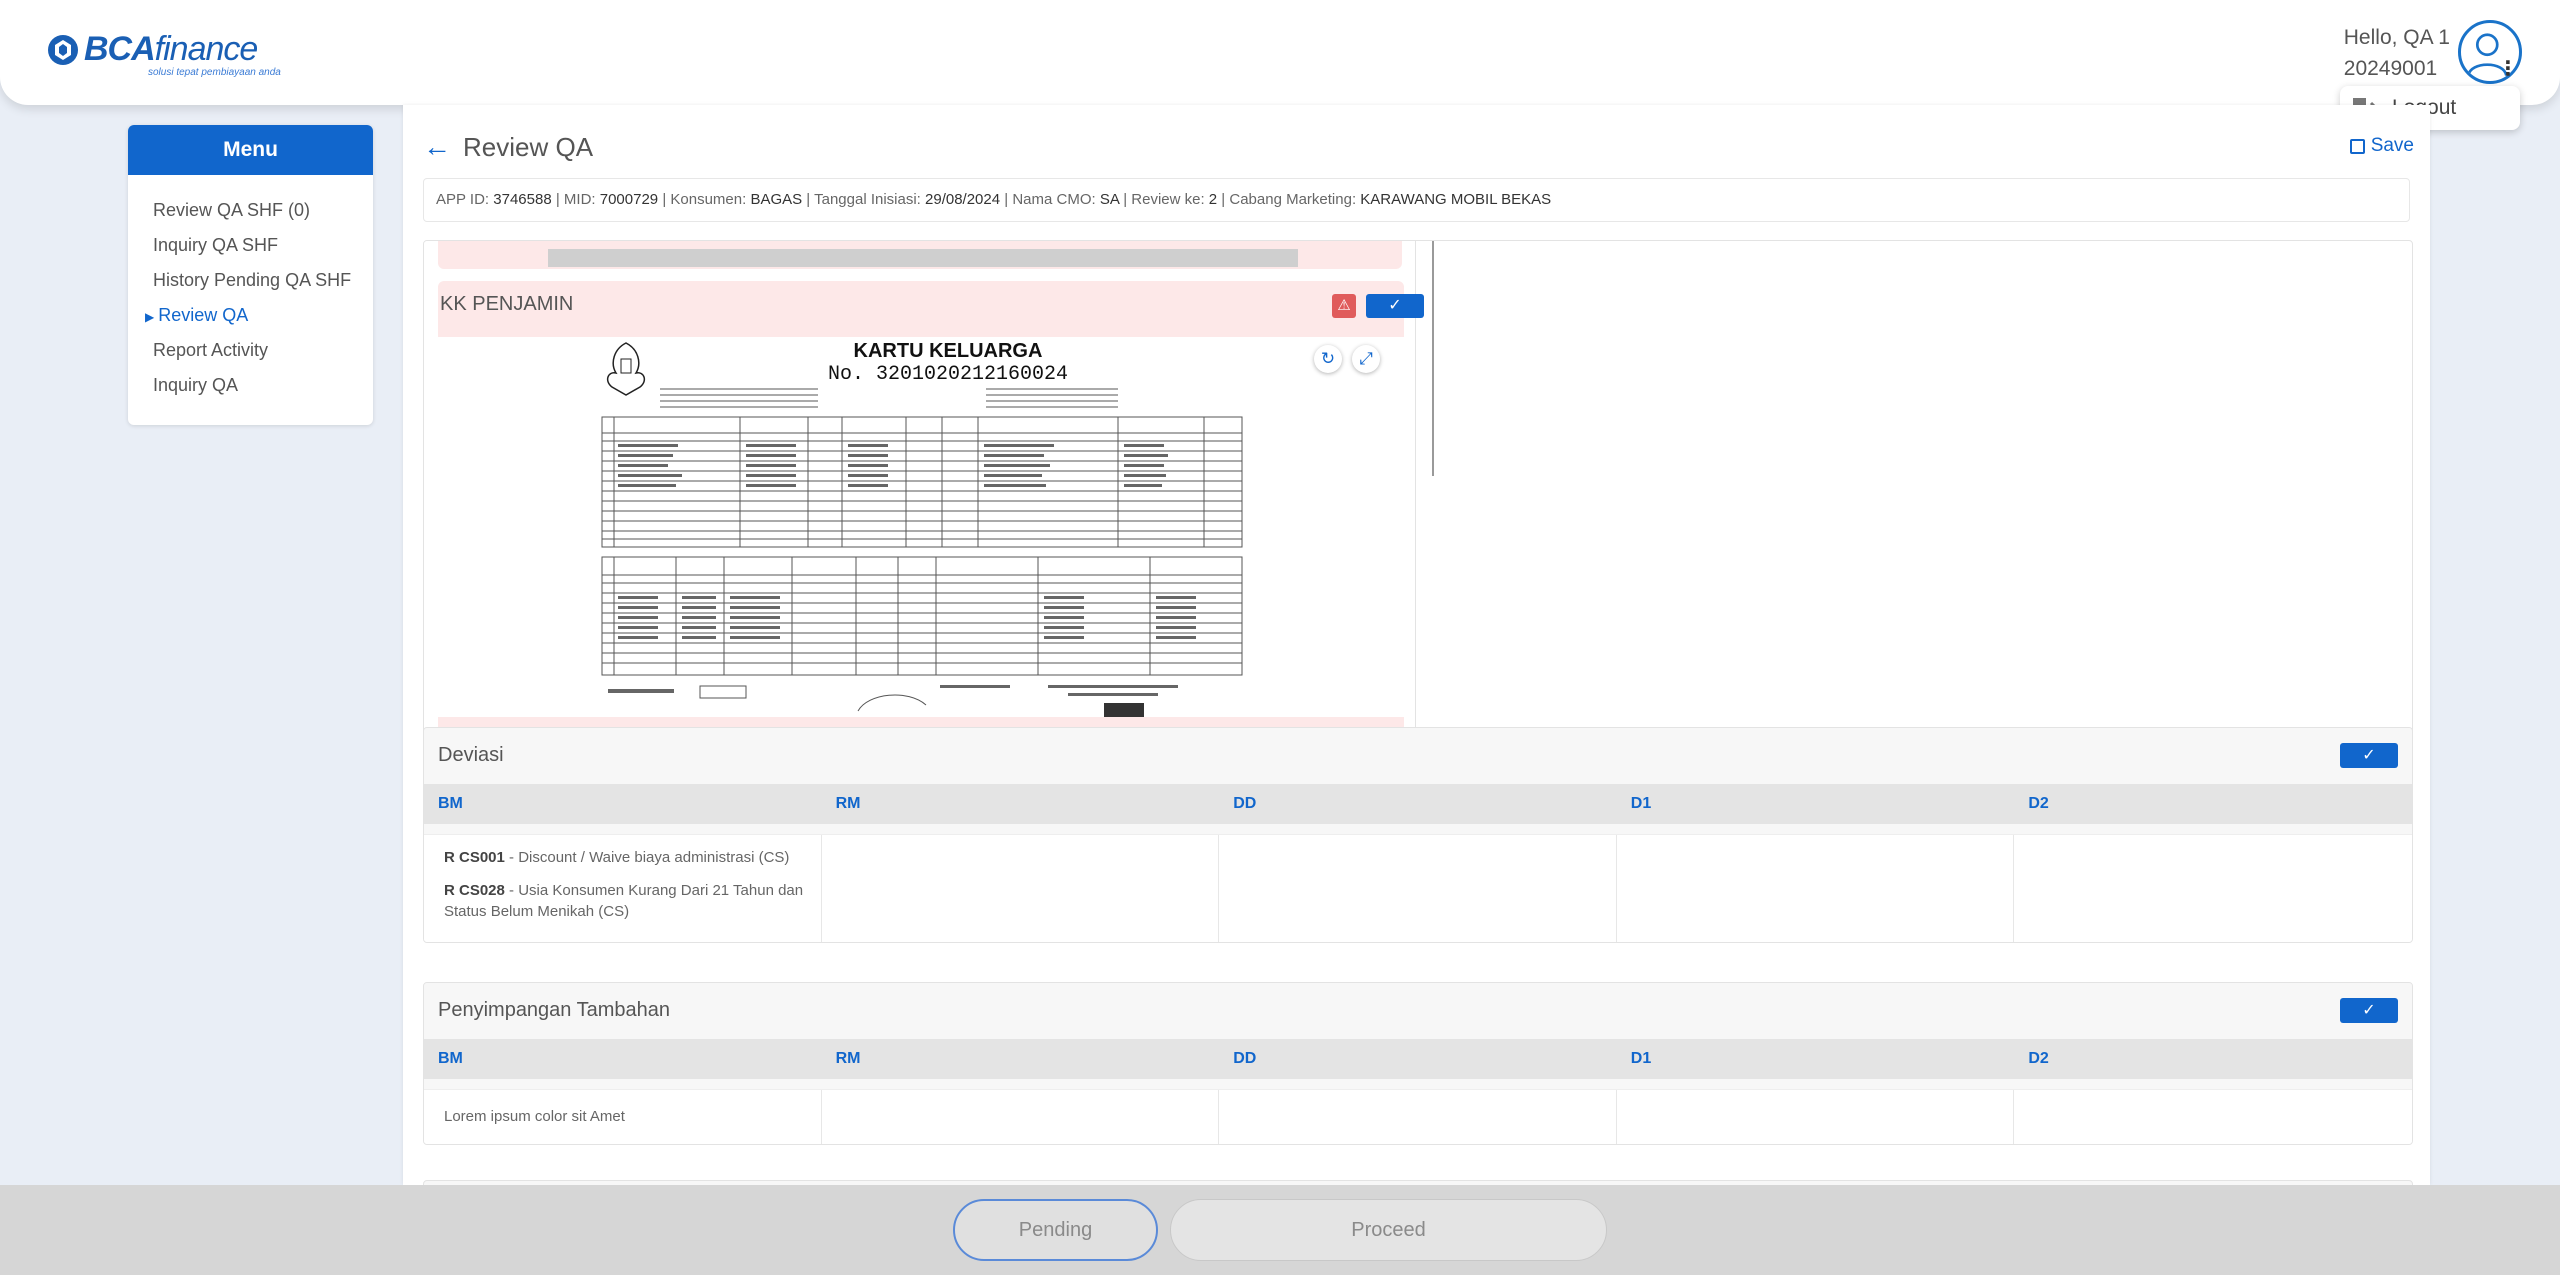 The image size is (2560, 1275). Describe the element at coordinates (776, 199) in the screenshot. I see `konsumen-value: BAGAS` at that location.